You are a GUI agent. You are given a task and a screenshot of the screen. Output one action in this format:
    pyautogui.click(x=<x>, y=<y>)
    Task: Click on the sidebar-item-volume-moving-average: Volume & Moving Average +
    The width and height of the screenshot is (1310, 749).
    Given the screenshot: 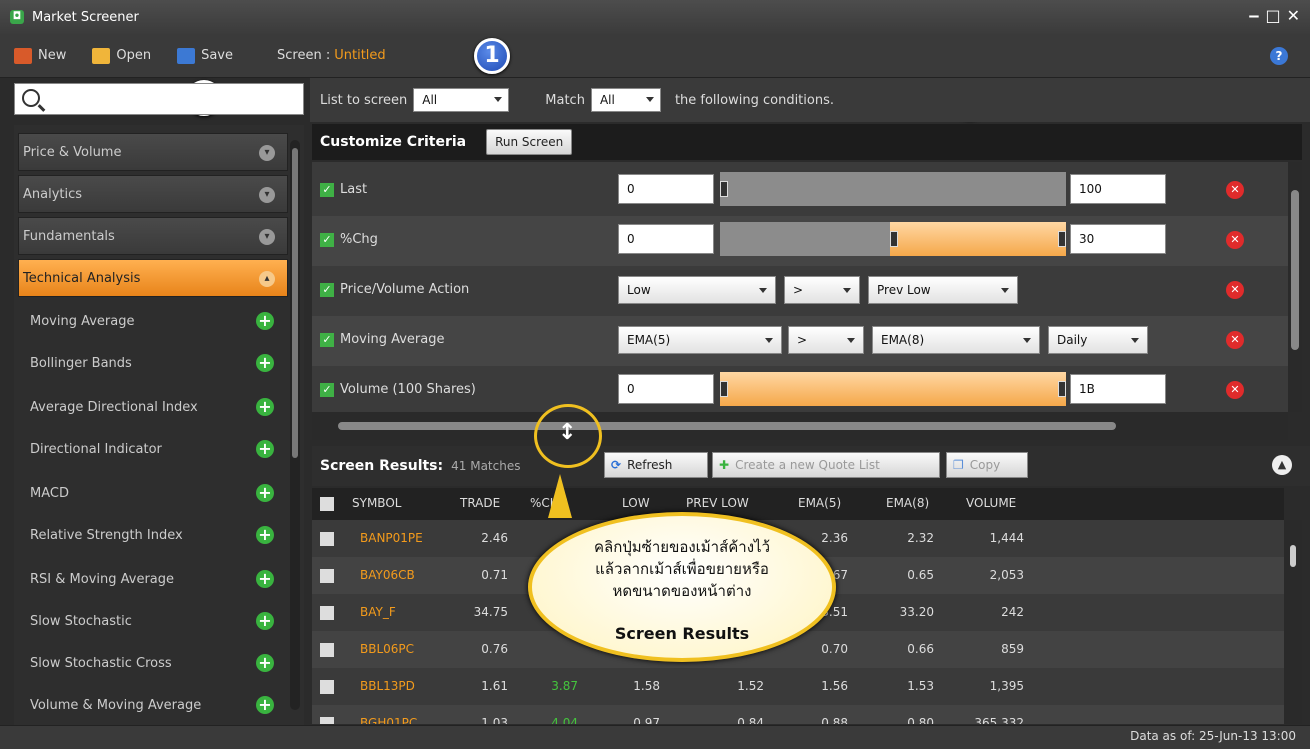 What is the action you would take?
    pyautogui.click(x=152, y=705)
    